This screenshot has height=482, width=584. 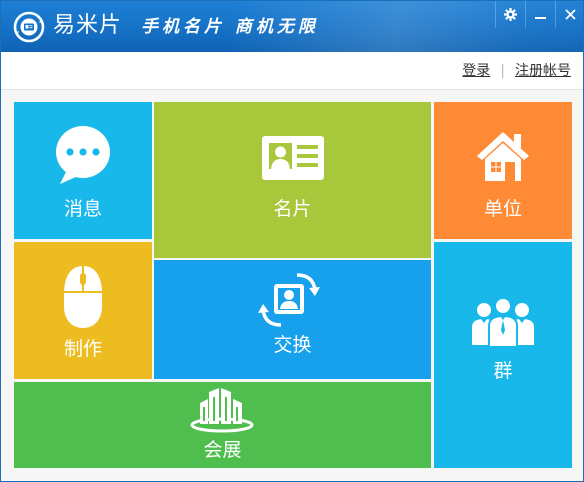 I want to click on tile-expo-label: 会展, so click(x=222, y=450).